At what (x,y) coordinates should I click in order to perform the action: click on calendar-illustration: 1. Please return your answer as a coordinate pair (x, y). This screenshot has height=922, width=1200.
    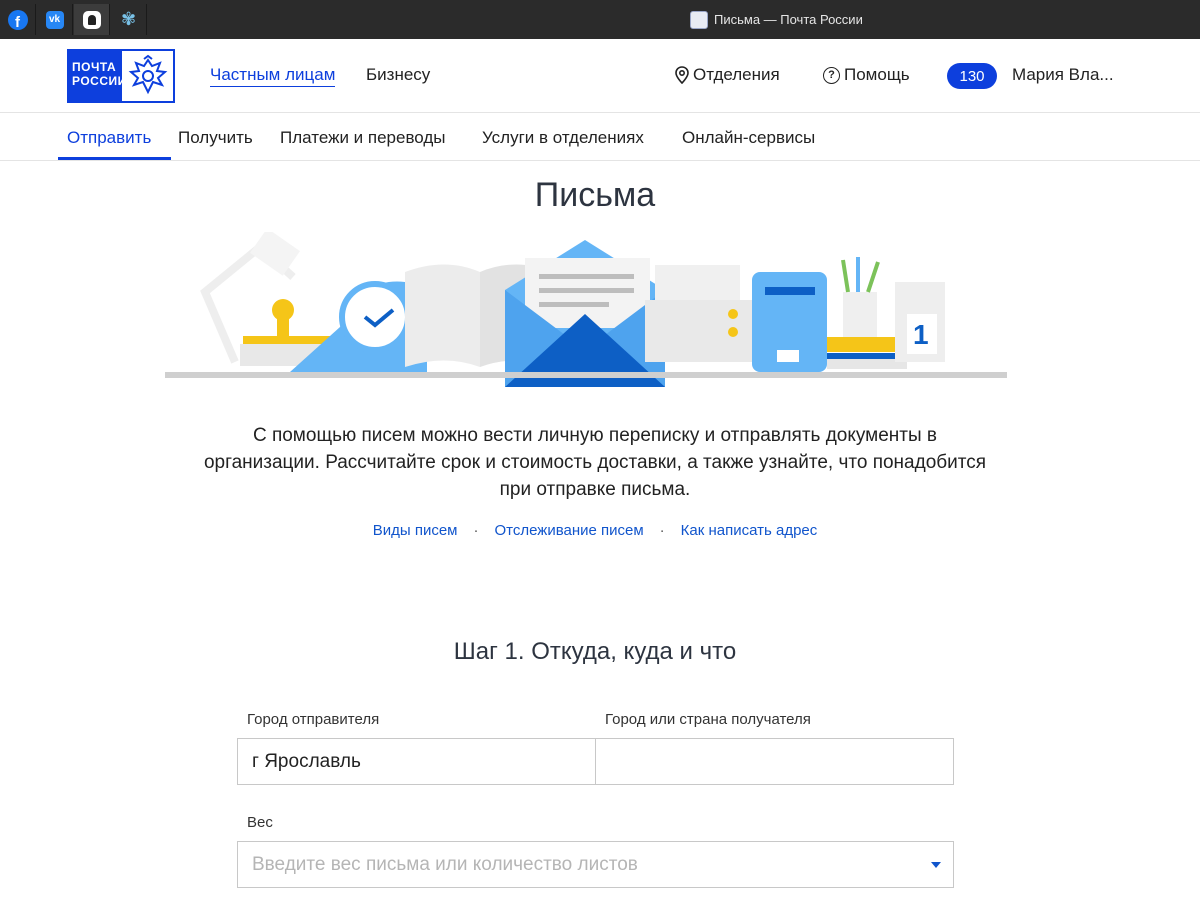
    Looking at the image, I should click on (920, 322).